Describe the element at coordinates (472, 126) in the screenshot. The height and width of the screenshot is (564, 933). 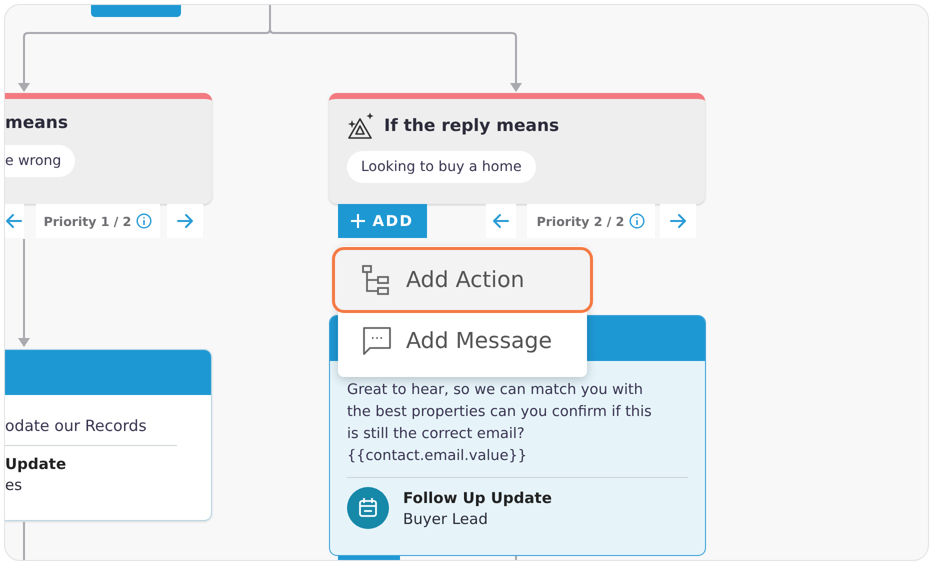
I see `condition-title: If the reply means` at that location.